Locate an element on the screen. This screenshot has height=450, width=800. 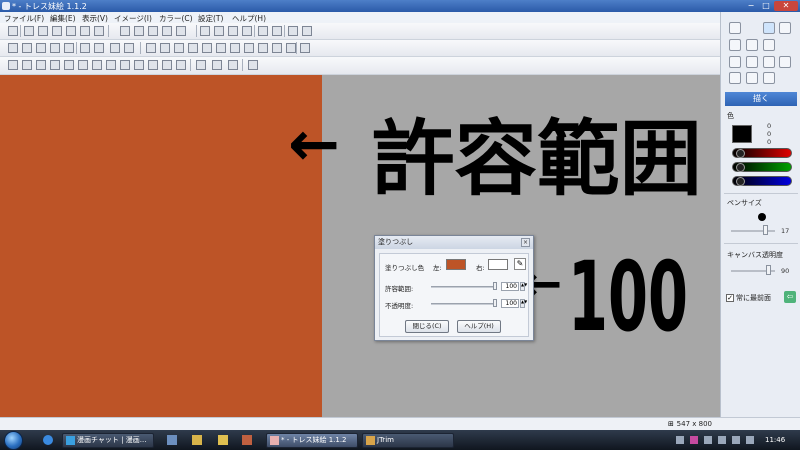
green-color-bar is located at coordinates (762, 167).